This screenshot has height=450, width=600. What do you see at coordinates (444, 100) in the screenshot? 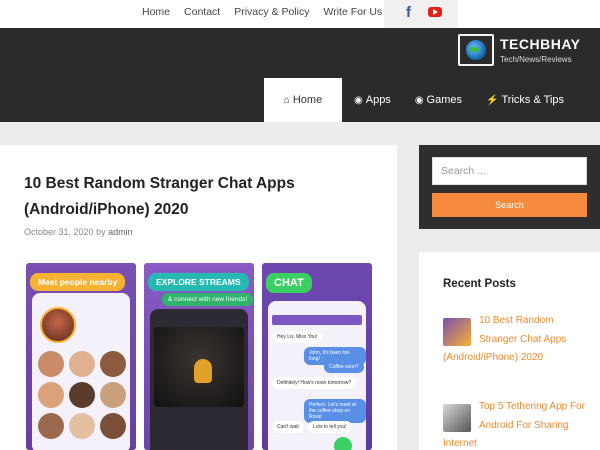
I see `main-nav-games-label: Games` at bounding box center [444, 100].